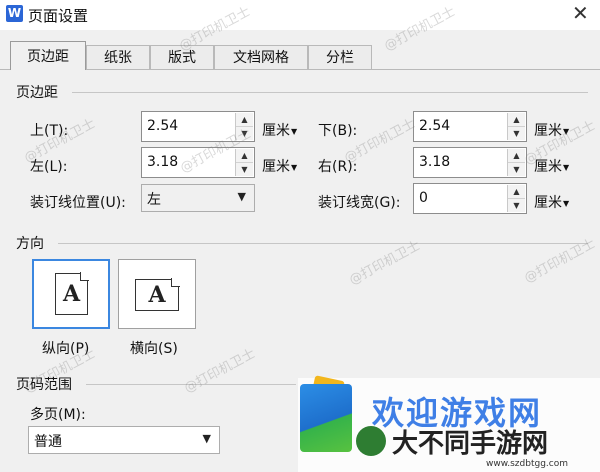 Image resolution: width=600 pixels, height=472 pixels. I want to click on title-bar, so click(300, 15).